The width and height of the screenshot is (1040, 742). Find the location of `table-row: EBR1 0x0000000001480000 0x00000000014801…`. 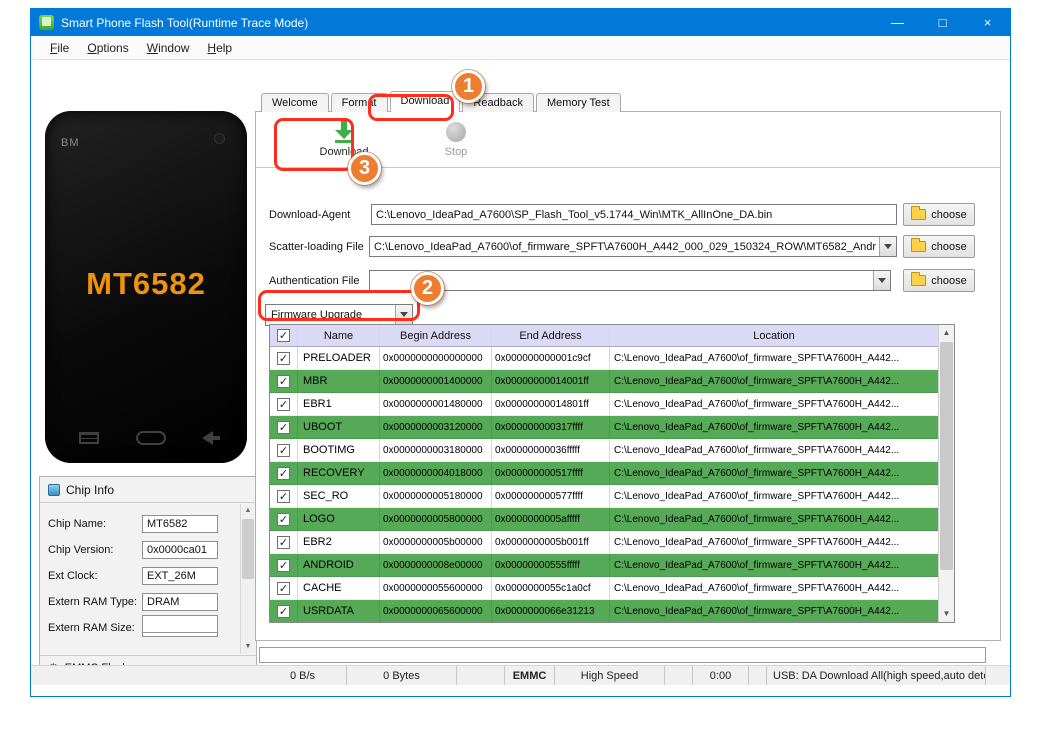

table-row: EBR1 0x0000000001480000 0x00000000014801… is located at coordinates (604, 404).